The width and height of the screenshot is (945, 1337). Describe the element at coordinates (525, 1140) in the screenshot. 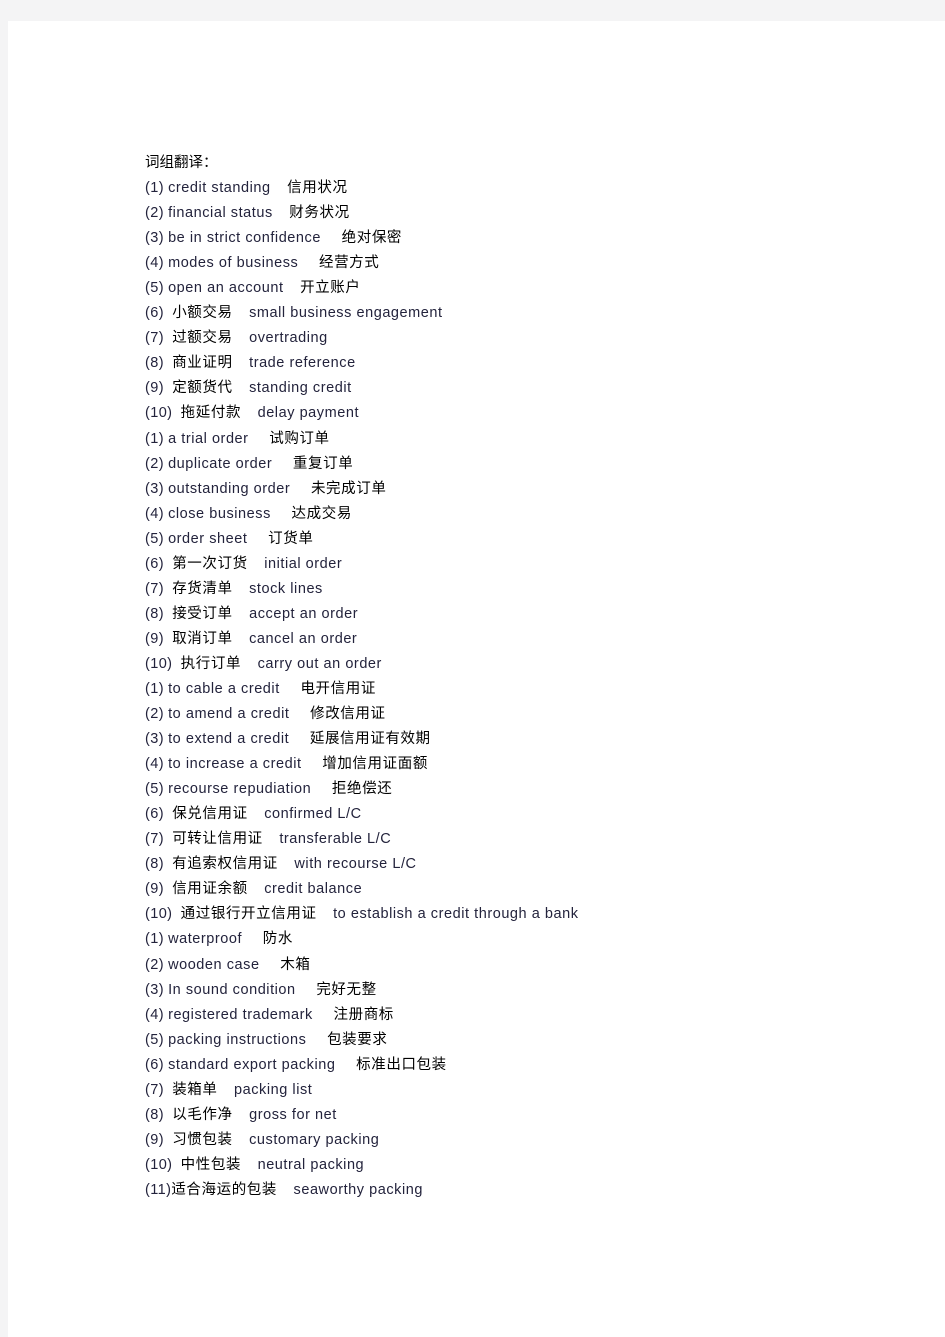

I see `phrase-entry: (9) 习惯包装 customary packing` at that location.